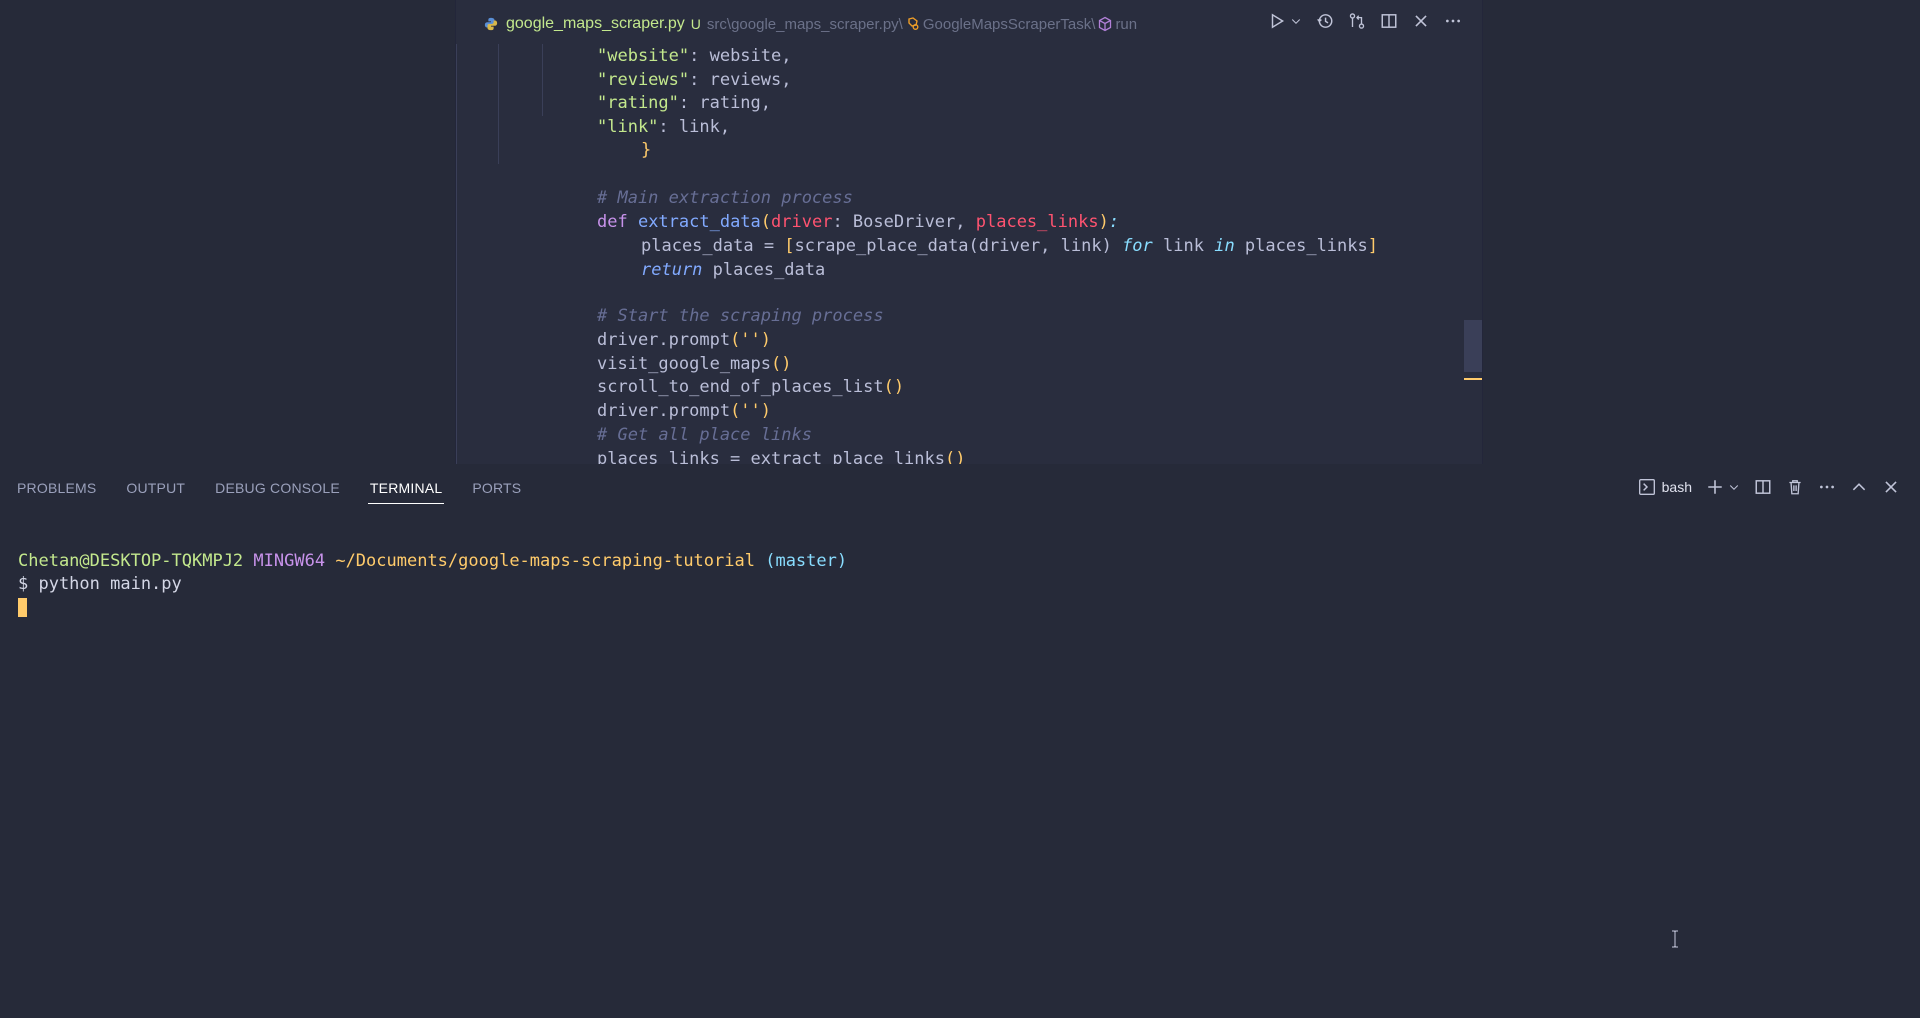 Image resolution: width=1920 pixels, height=1018 pixels. Describe the element at coordinates (1482, 232) in the screenshot. I see `editor-right-border` at that location.